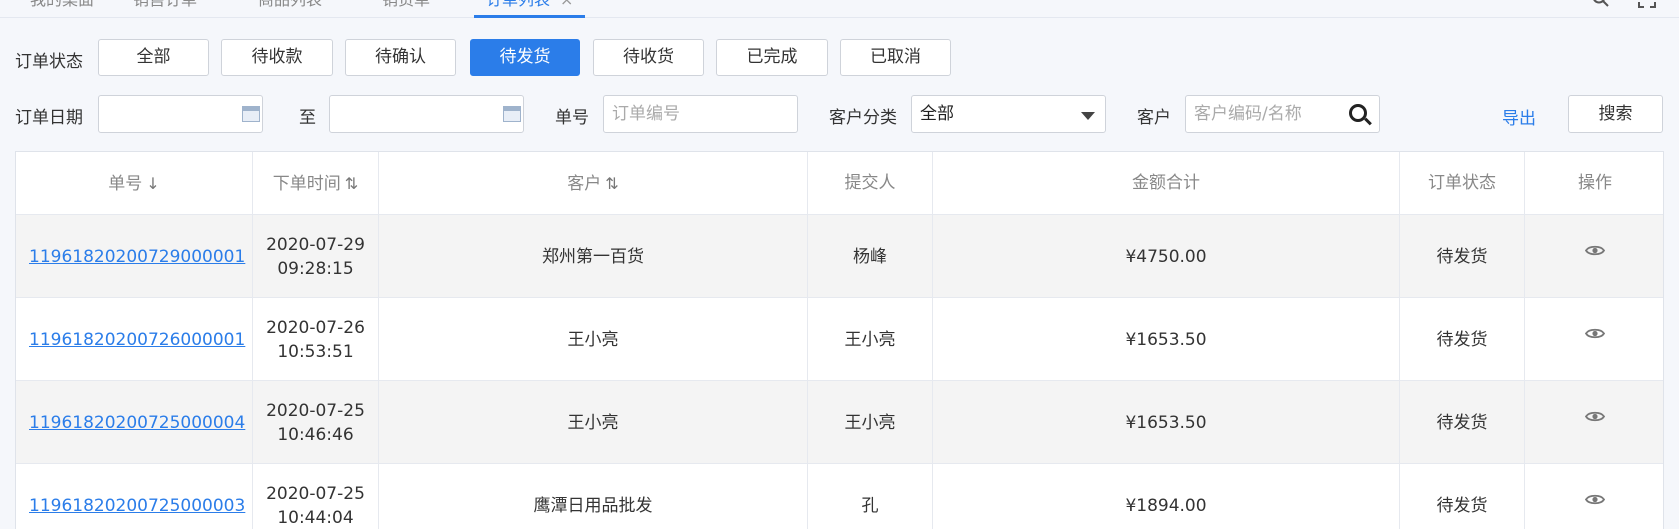 The image size is (1679, 529). What do you see at coordinates (525, 57) in the screenshot?
I see `status-pending-shipment-button: 待发货` at bounding box center [525, 57].